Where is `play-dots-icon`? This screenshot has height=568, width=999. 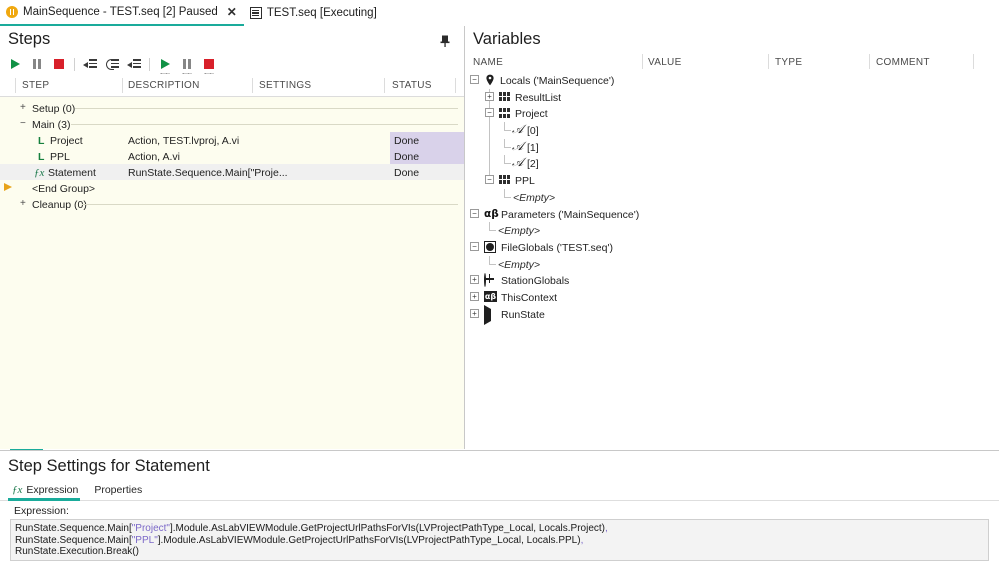 play-dots-icon is located at coordinates (165, 64).